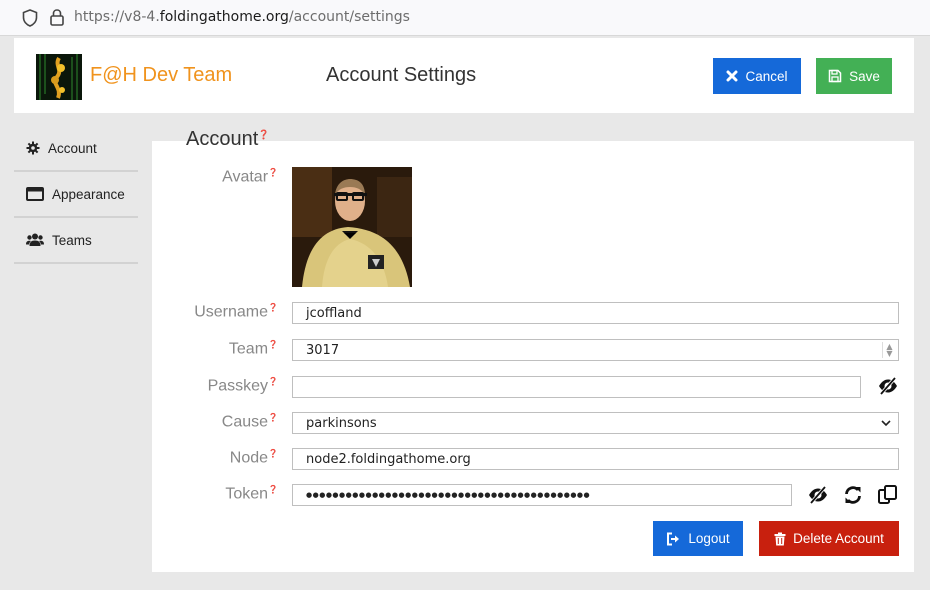  Describe the element at coordinates (595, 459) in the screenshot. I see `node-input: node2.foldingathome.org` at that location.